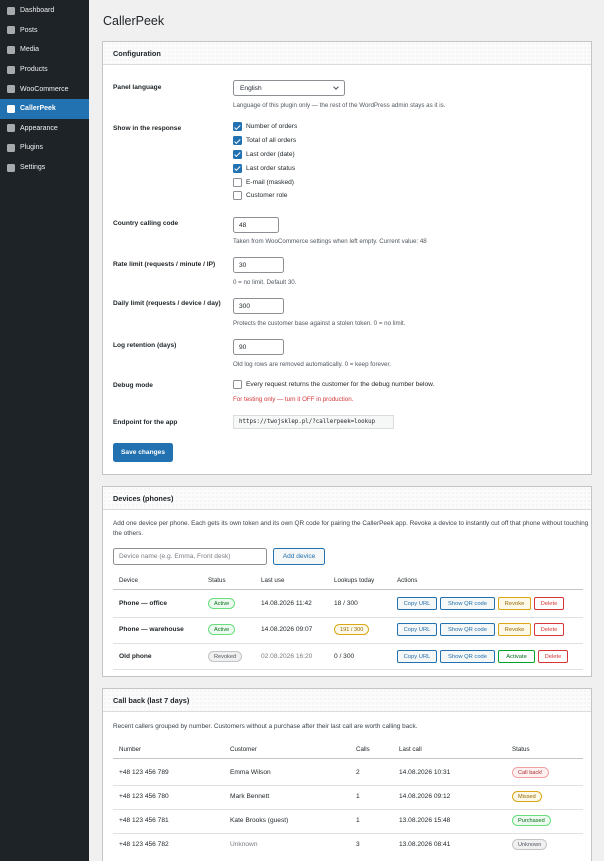 The image size is (604, 861). What do you see at coordinates (147, 128) in the screenshot?
I see `field-label: Show in the response` at bounding box center [147, 128].